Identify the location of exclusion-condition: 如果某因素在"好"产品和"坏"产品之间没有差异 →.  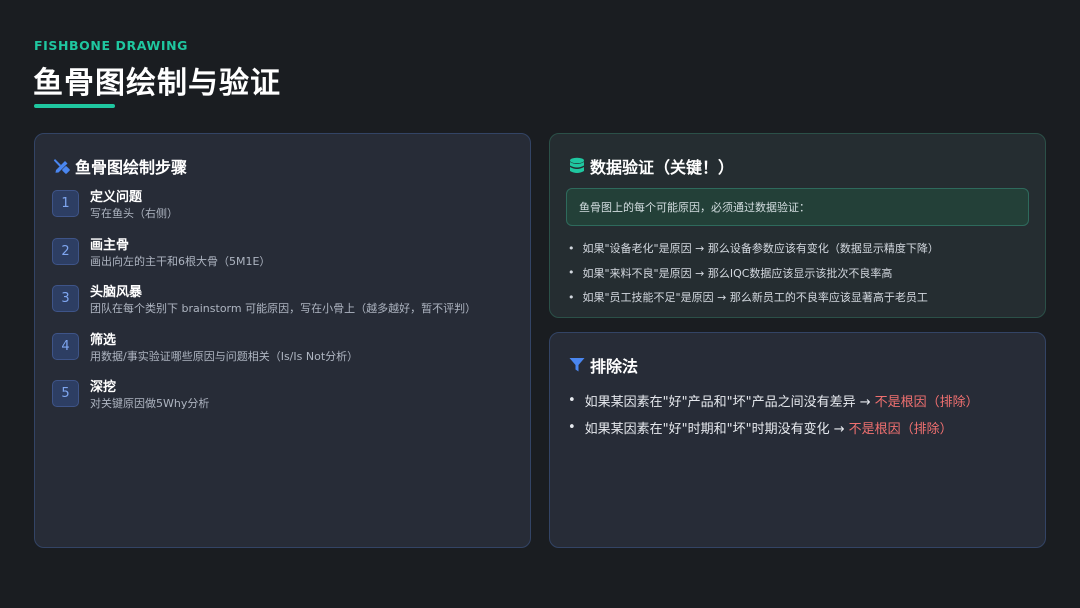
(727, 402).